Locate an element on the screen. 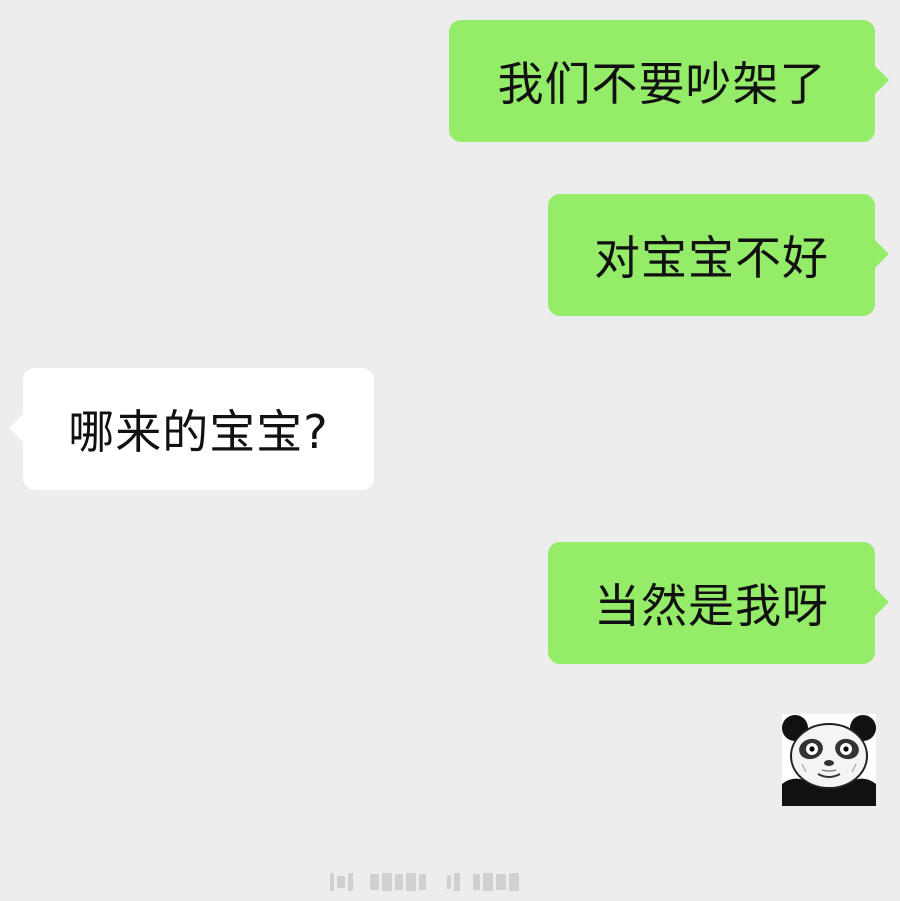 The height and width of the screenshot is (901, 900). panda-meme-icon is located at coordinates (829, 760).